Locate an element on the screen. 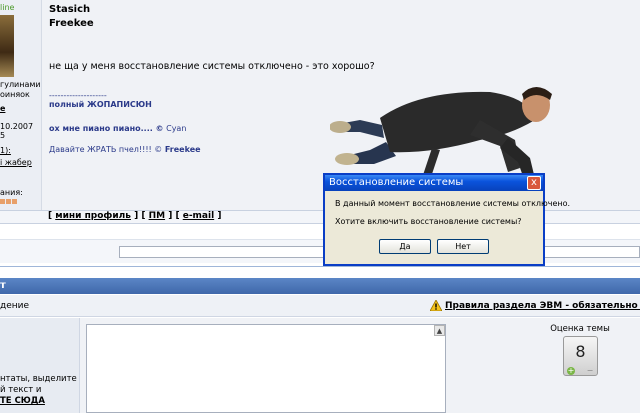 The image size is (640, 413). reply-hint-panel: нтаты, выделите й текст и ТЕ СЮДА is located at coordinates (40, 365).